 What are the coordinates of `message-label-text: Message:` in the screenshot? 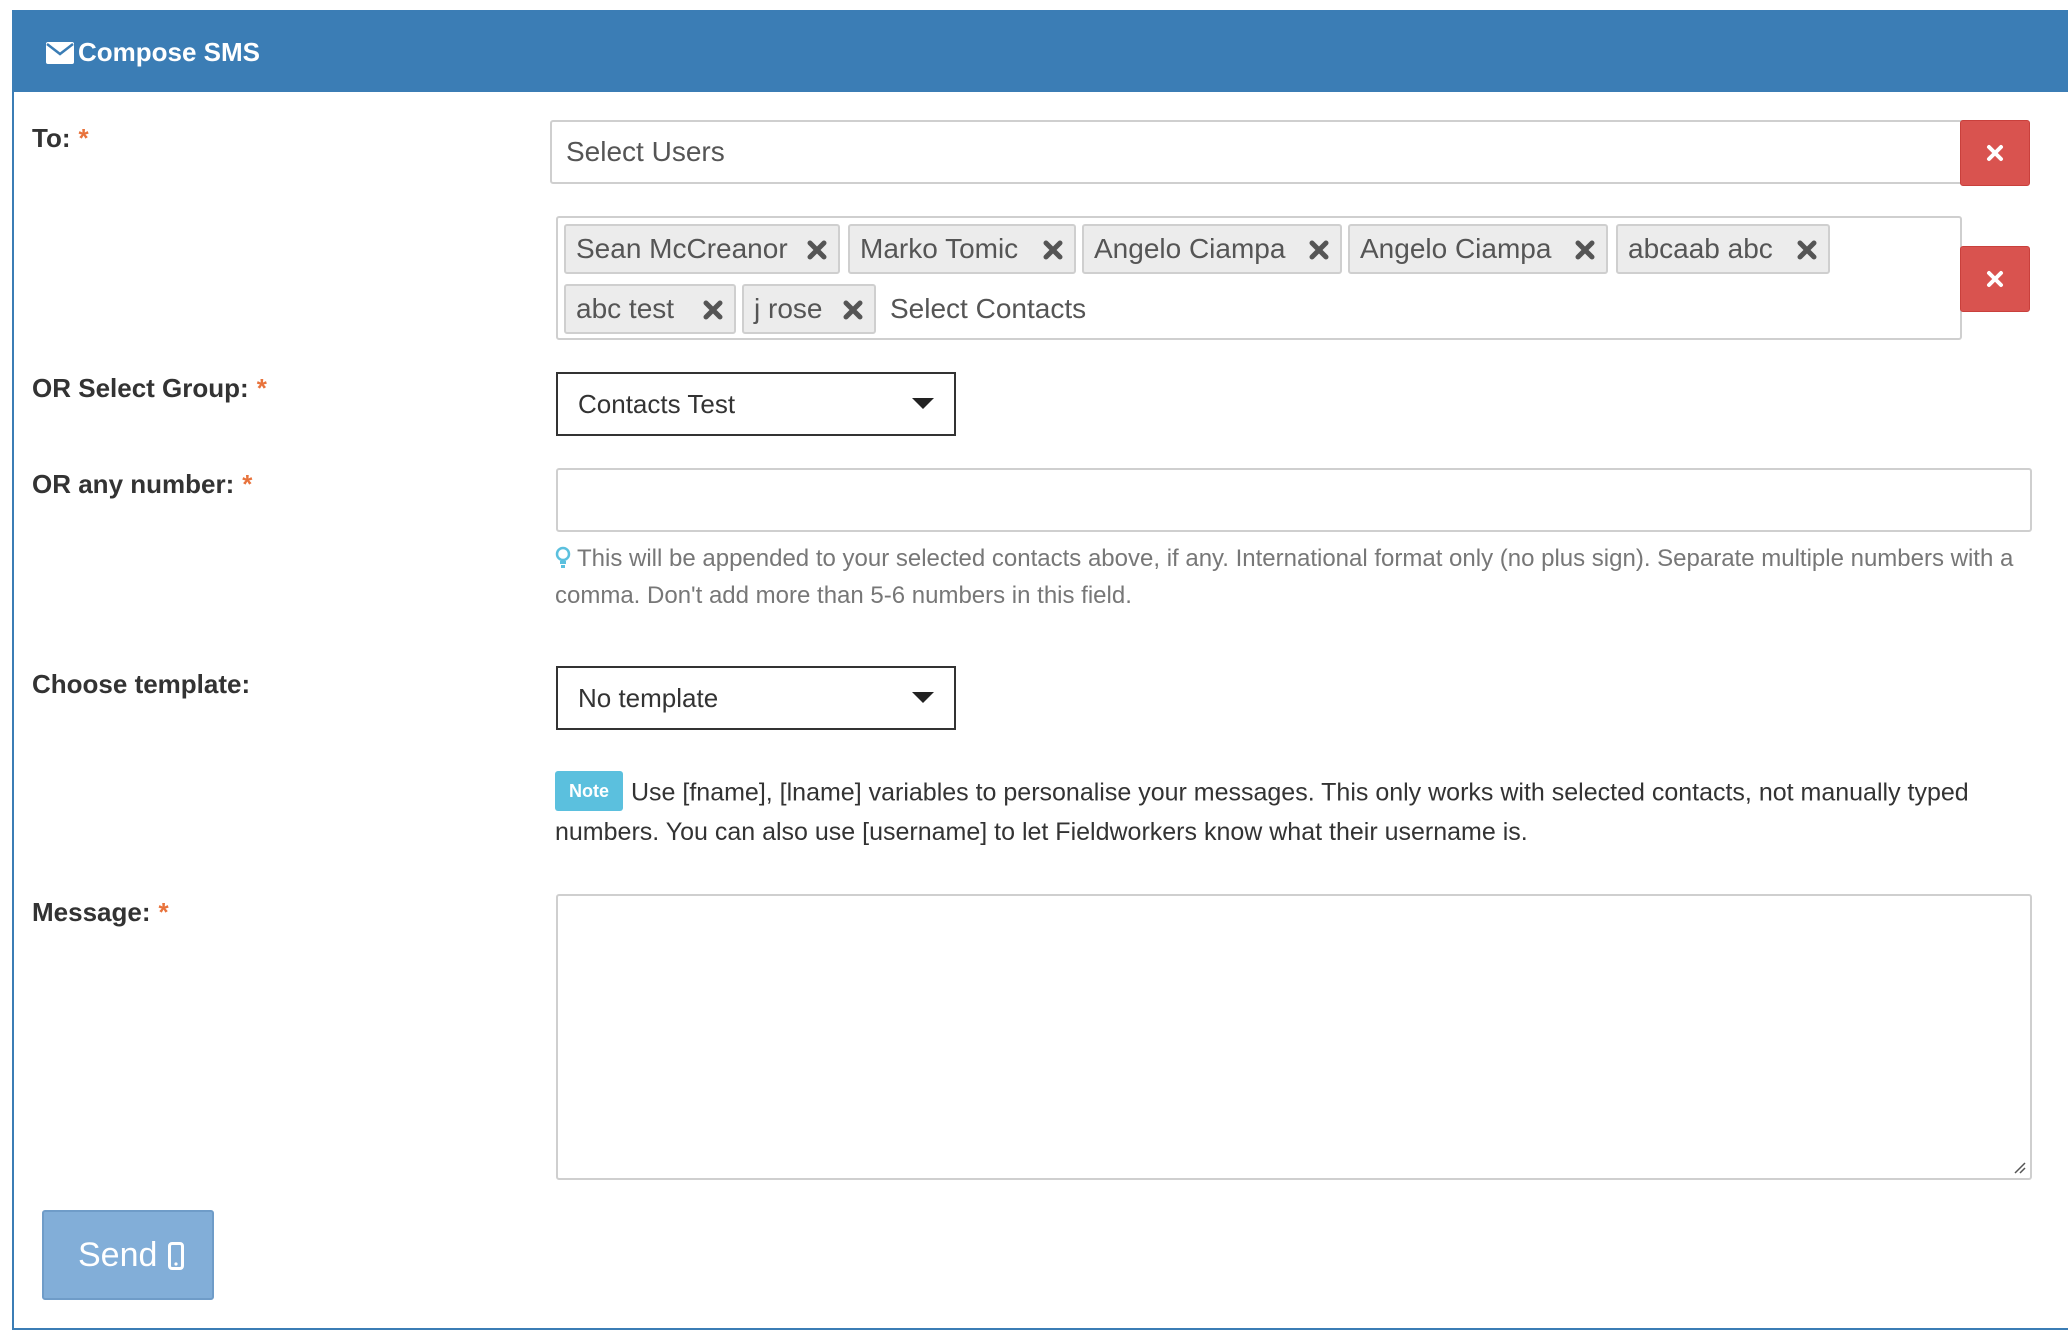 It's located at (91, 912).